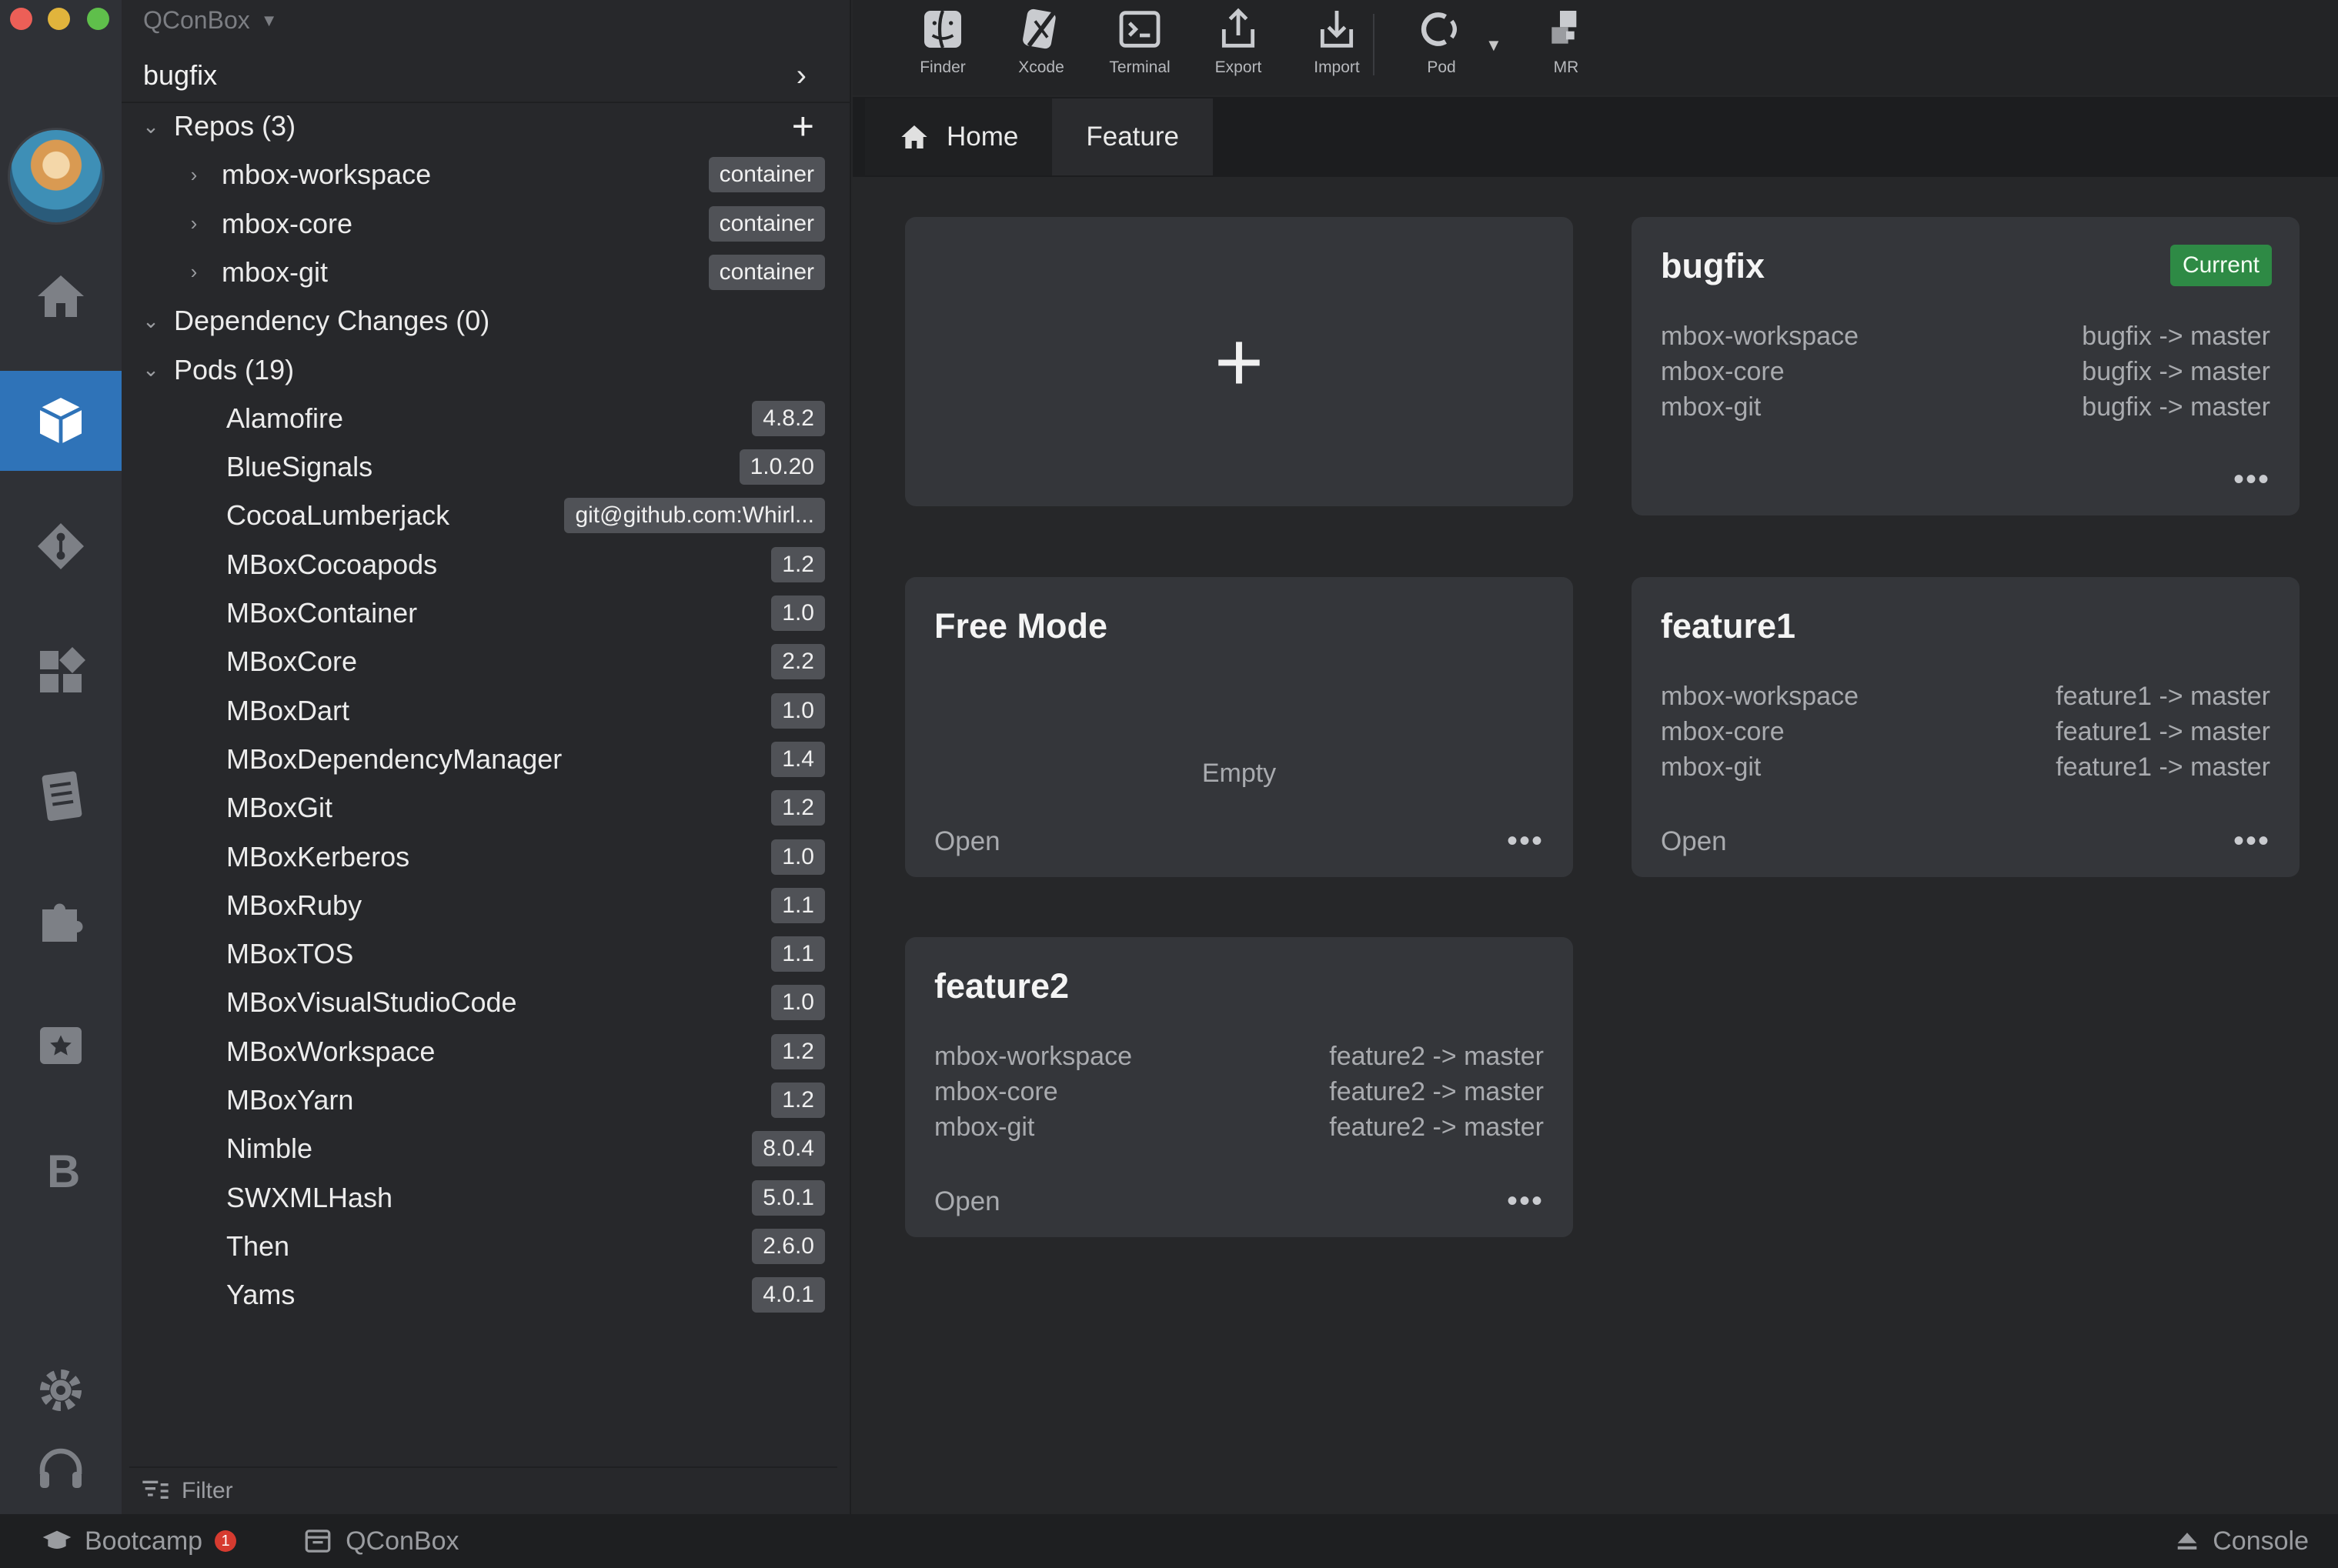  I want to click on pod-item: MBoxCore 2.2, so click(486, 661).